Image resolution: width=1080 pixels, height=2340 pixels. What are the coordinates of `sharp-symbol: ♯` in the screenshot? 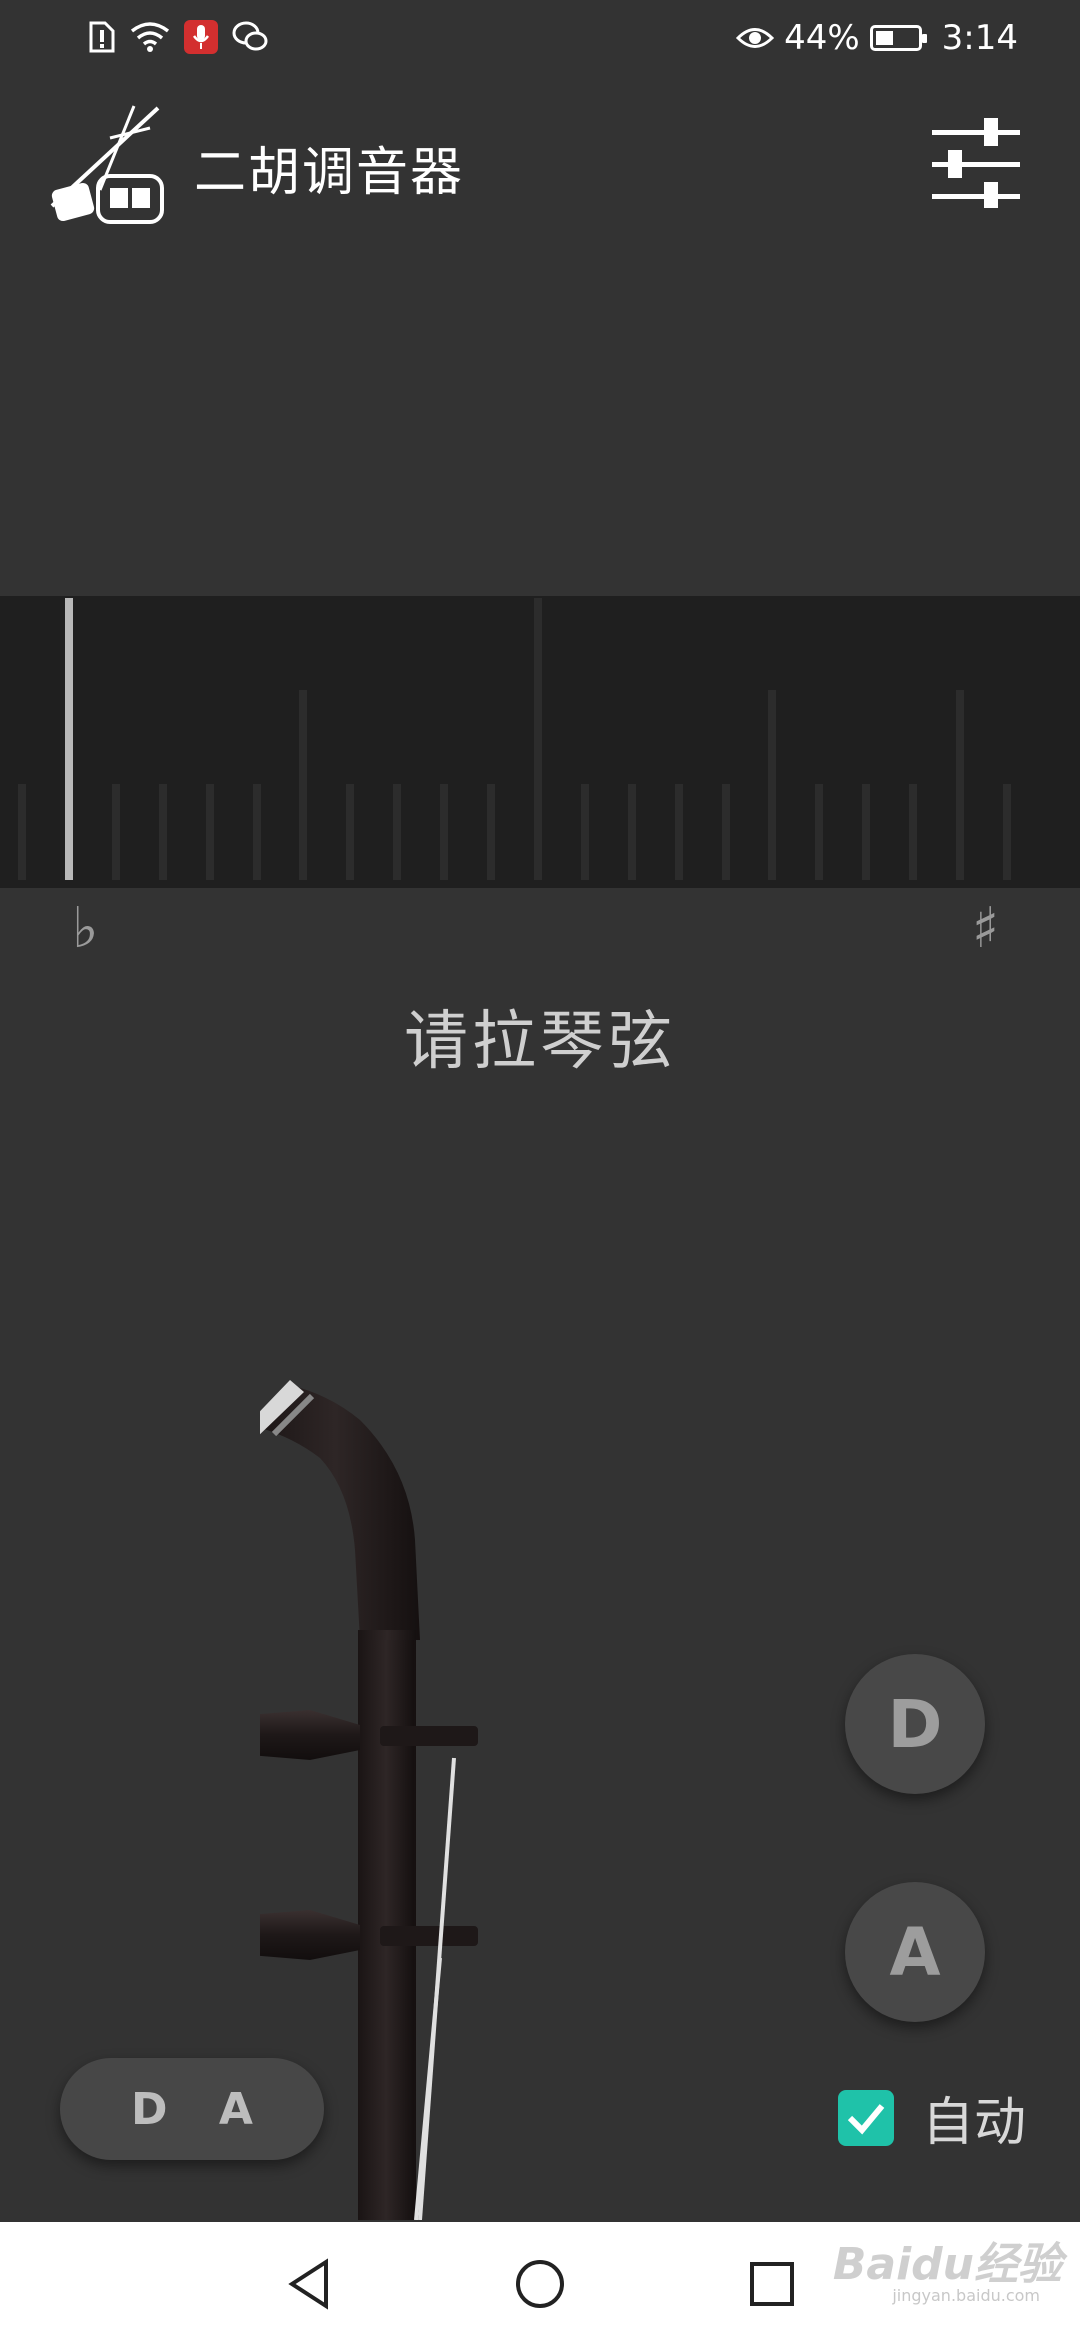 It's located at (986, 928).